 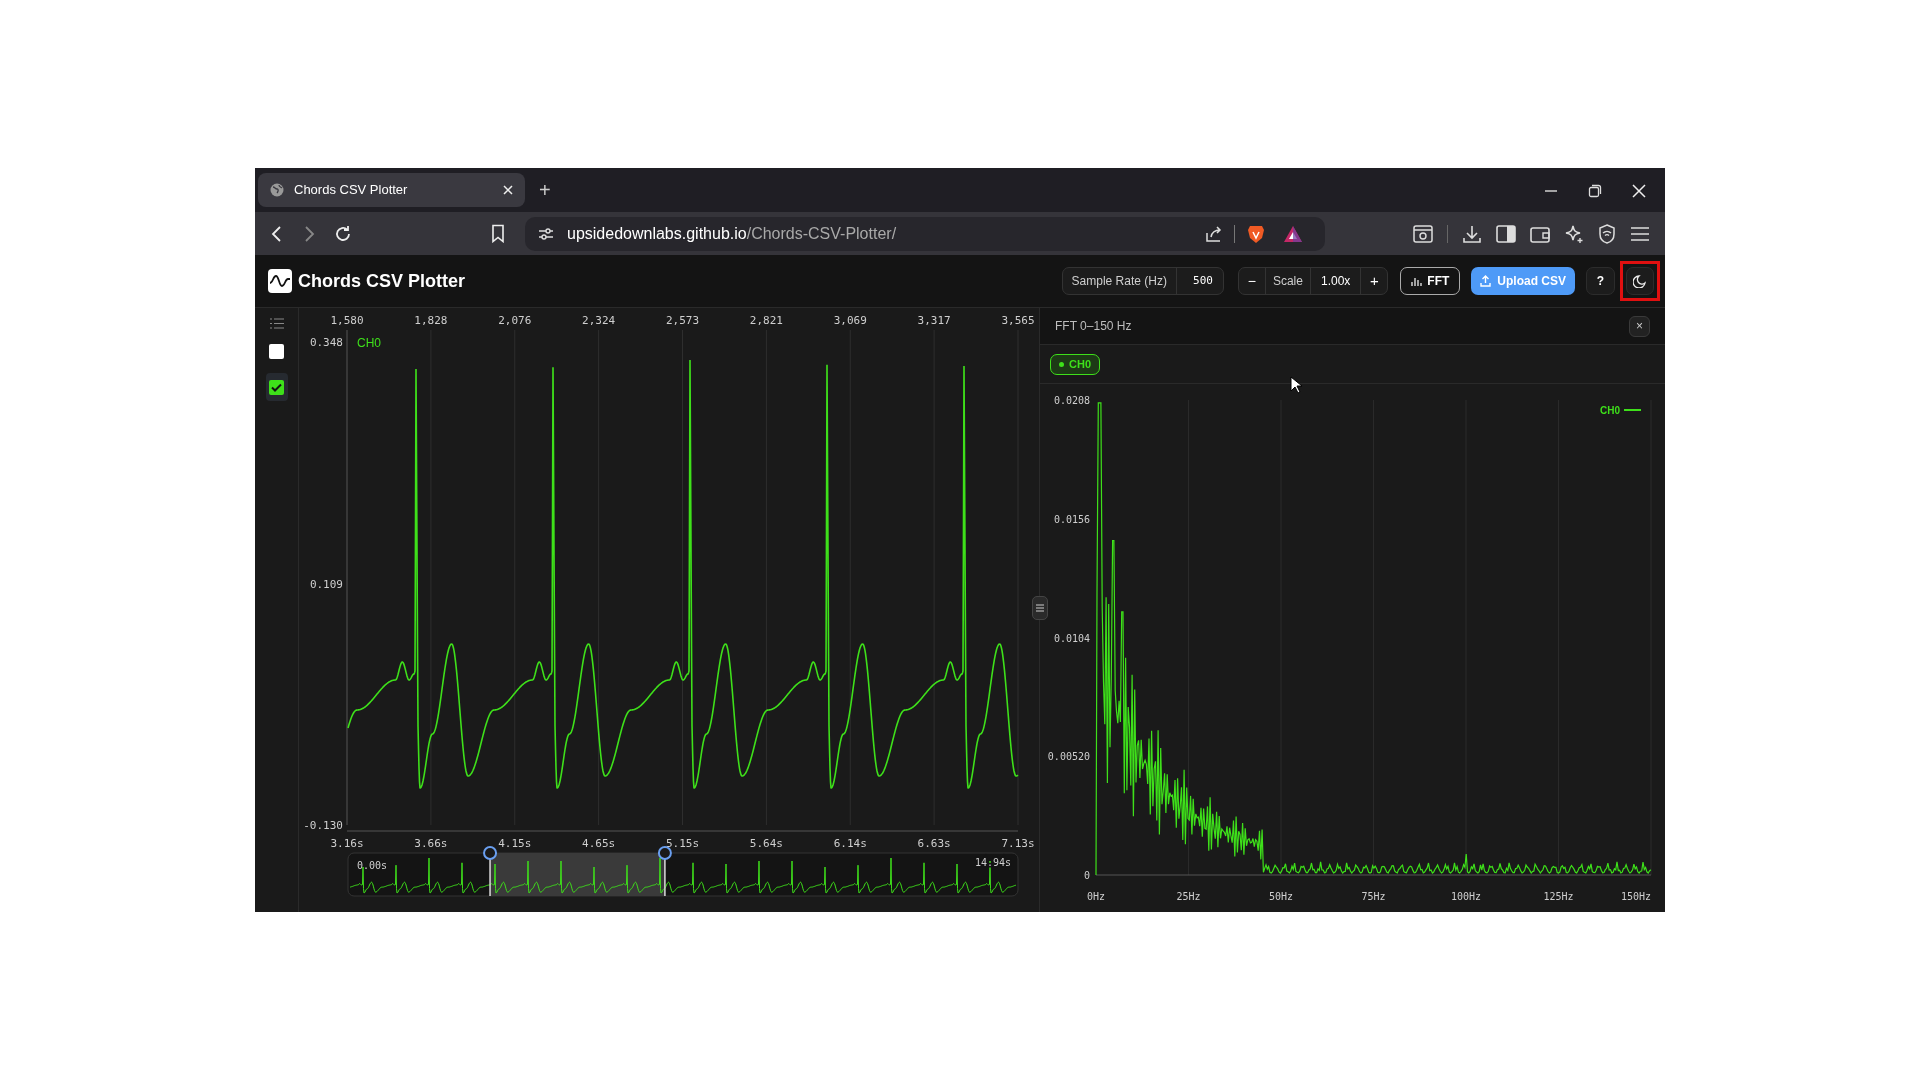 What do you see at coordinates (682, 320) in the screenshot?
I see `axis-tick-label: 2,573` at bounding box center [682, 320].